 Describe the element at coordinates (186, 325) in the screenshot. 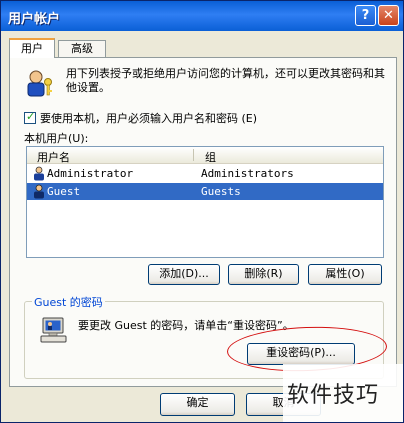

I see `password-instruction: 要更改 Guest 的密码，请单击“重设密码”。` at that location.